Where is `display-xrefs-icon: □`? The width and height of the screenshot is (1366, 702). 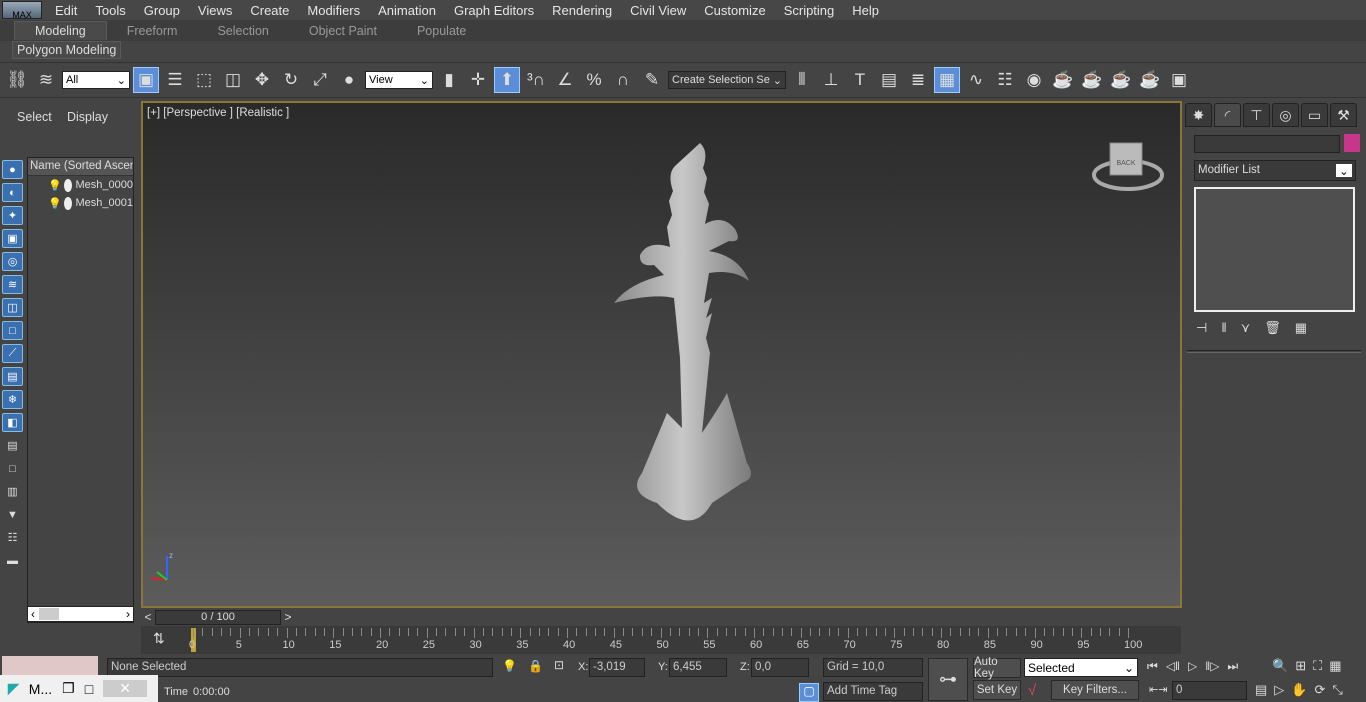
display-xrefs-icon: □ is located at coordinates (12, 330).